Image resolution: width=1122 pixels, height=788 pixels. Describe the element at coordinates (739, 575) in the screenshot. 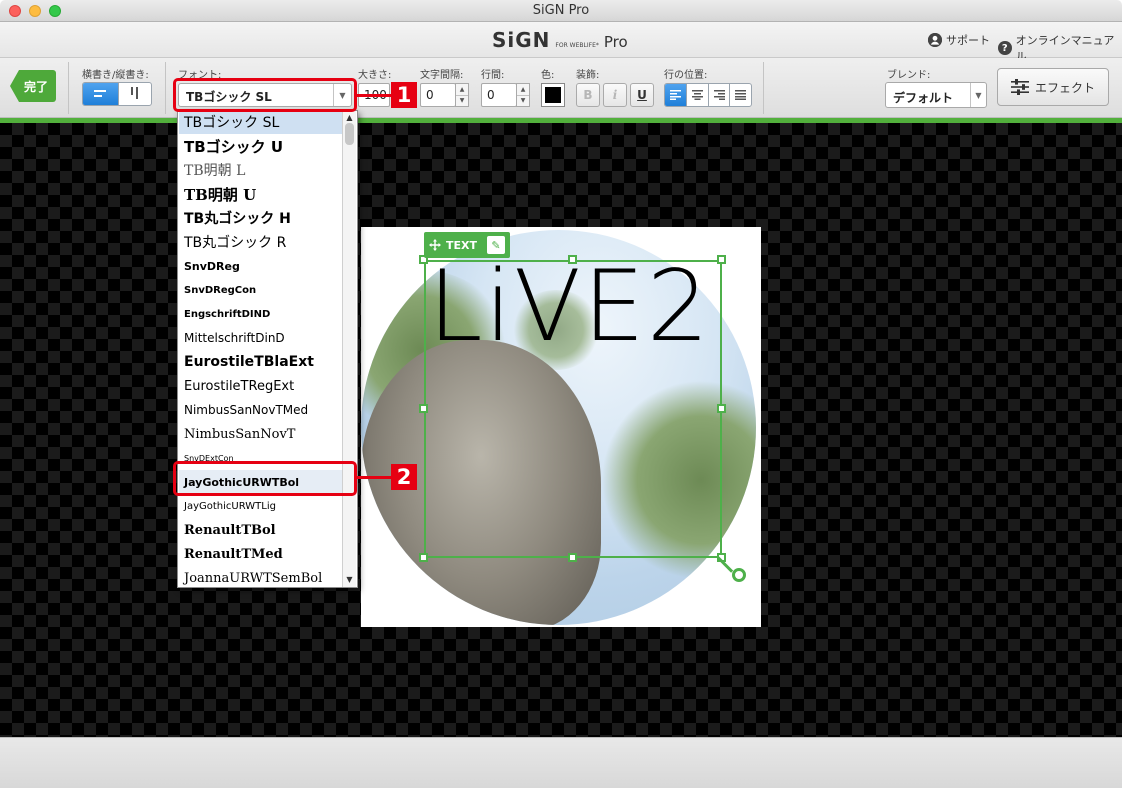

I see `rotate-handle` at that location.